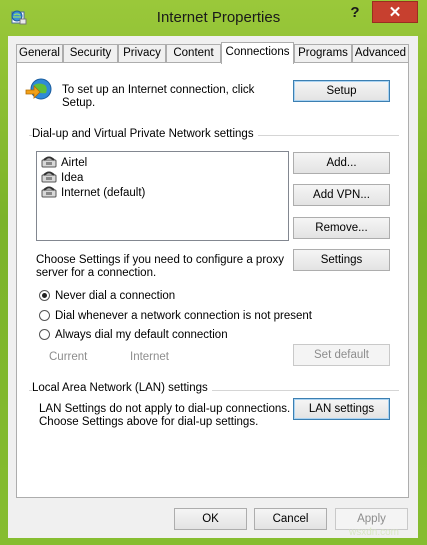 The image size is (427, 545). I want to click on settings-button: Settings, so click(341, 260).